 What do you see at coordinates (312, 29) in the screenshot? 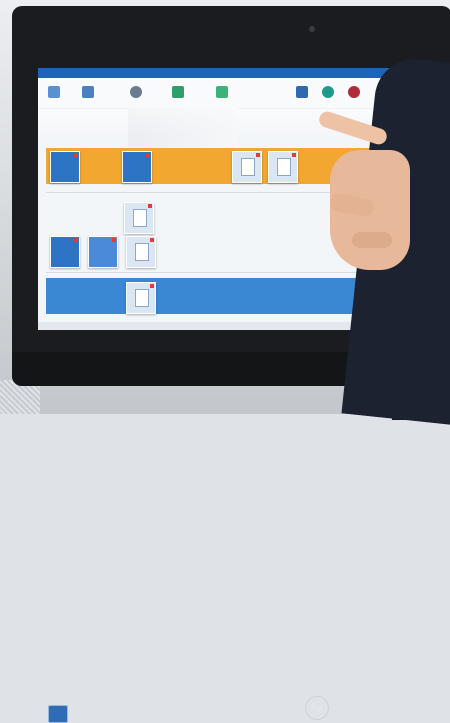
I see `webcam-icon` at bounding box center [312, 29].